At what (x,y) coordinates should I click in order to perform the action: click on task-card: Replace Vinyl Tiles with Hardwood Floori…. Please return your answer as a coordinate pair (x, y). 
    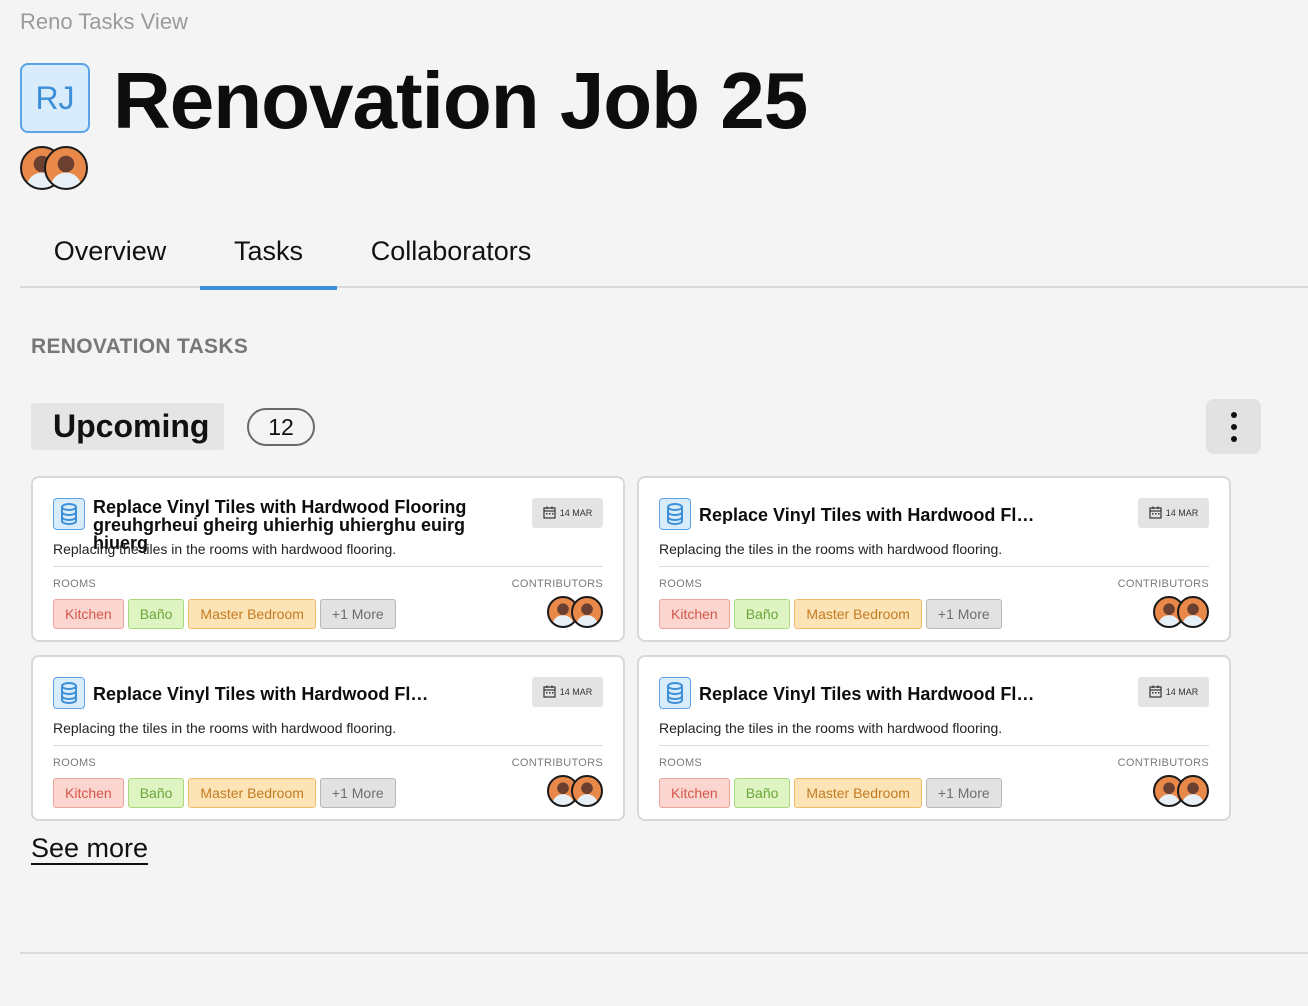
    Looking at the image, I should click on (328, 559).